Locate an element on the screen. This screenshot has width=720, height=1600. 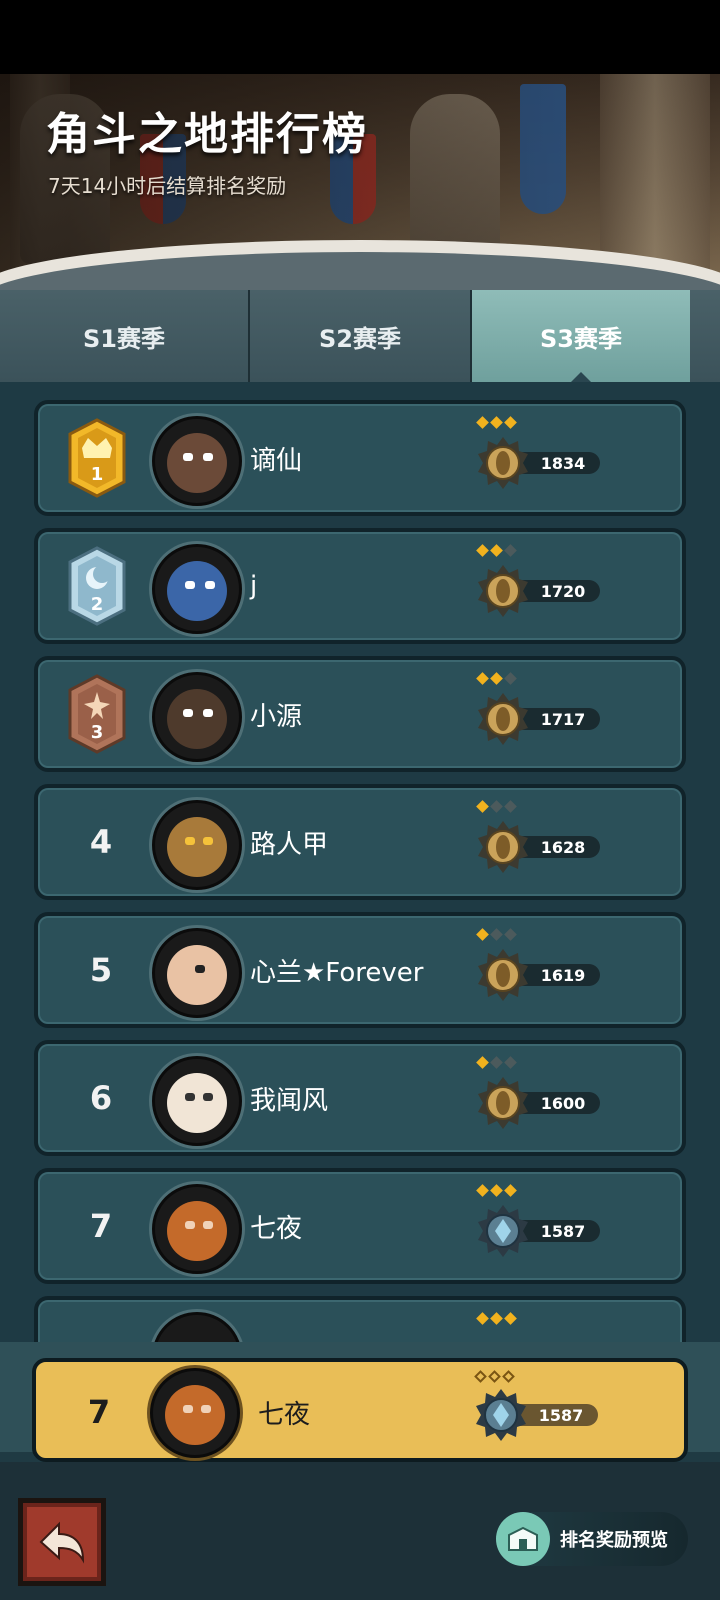
ranking-row is located at coordinates (360, 1319).